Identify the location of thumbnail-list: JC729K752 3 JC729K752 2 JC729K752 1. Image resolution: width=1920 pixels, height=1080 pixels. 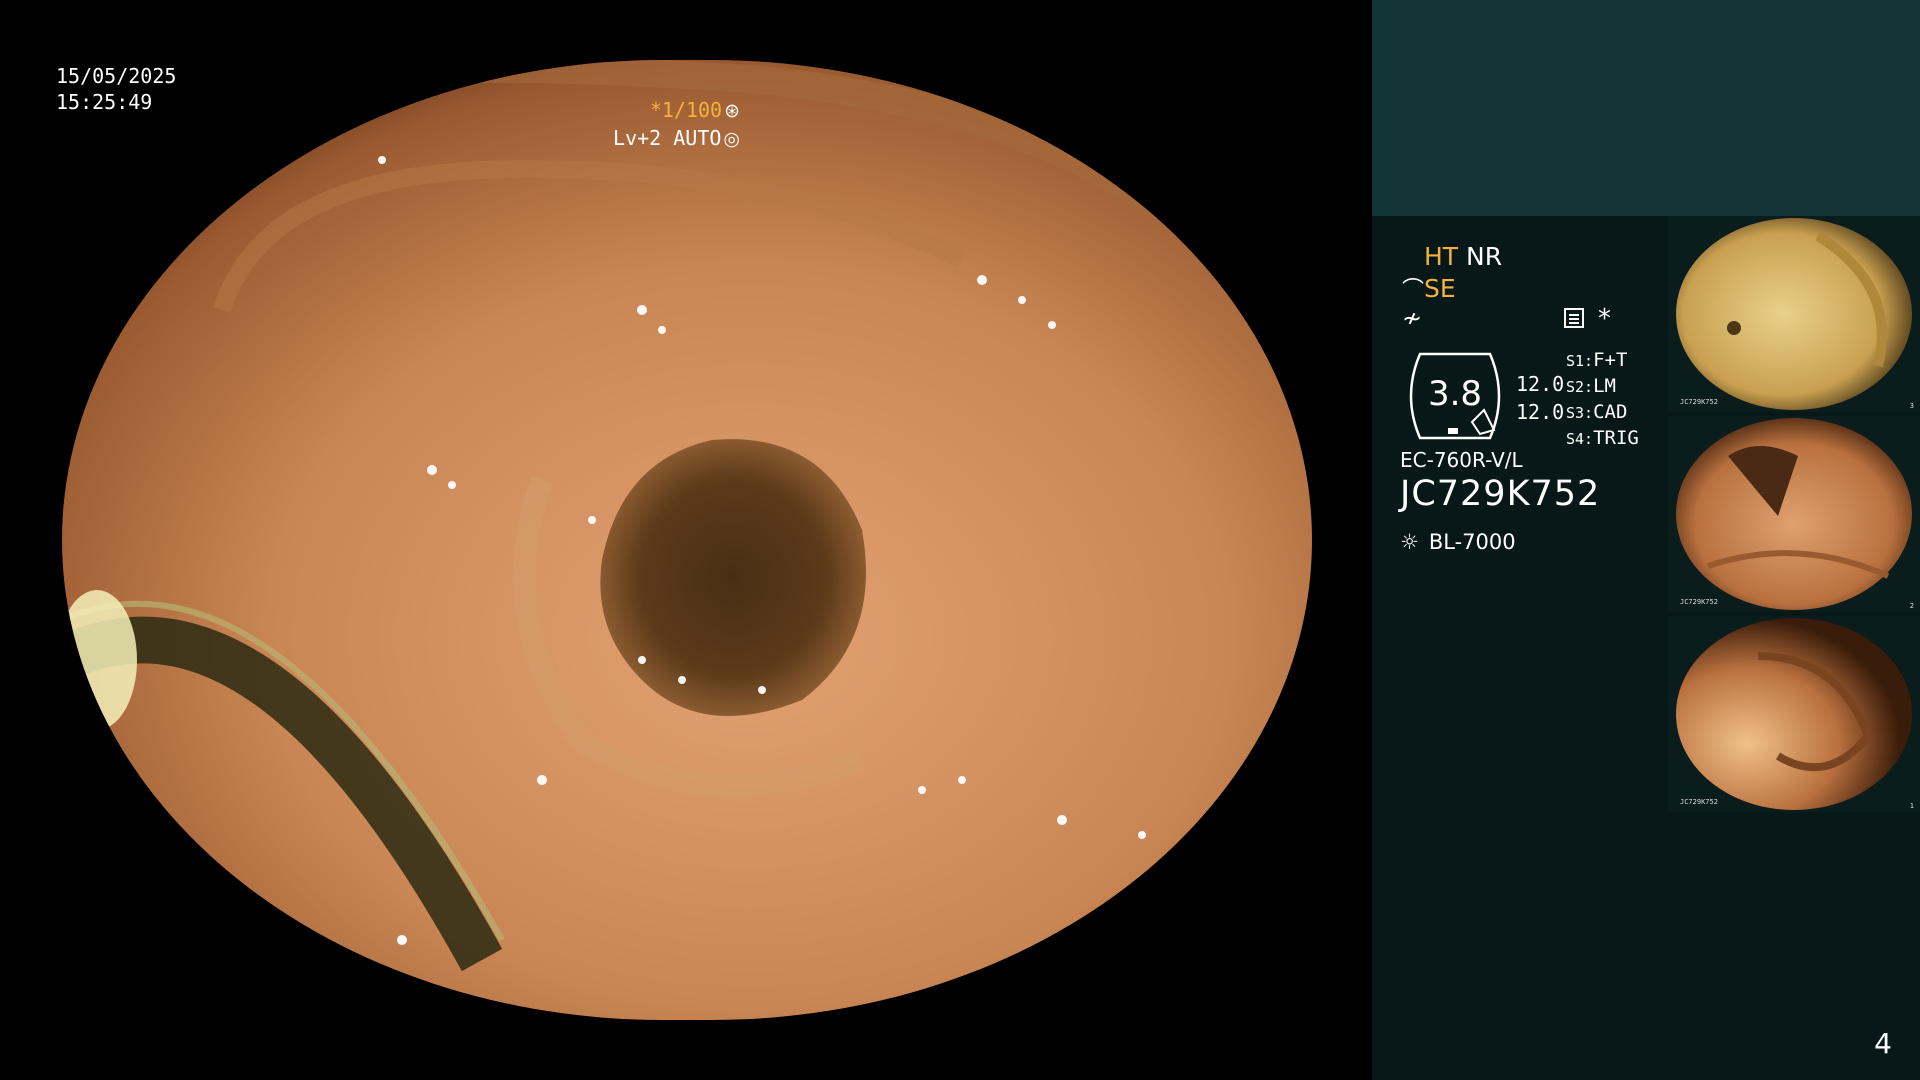
(1794, 516).